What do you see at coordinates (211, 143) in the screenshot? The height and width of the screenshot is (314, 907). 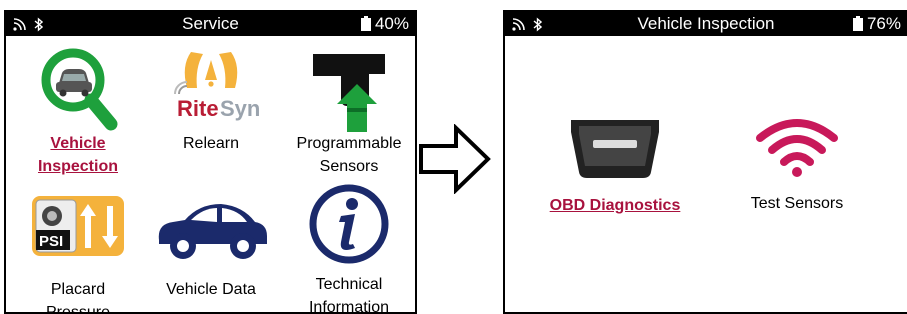 I see `tile-label: Relearn` at bounding box center [211, 143].